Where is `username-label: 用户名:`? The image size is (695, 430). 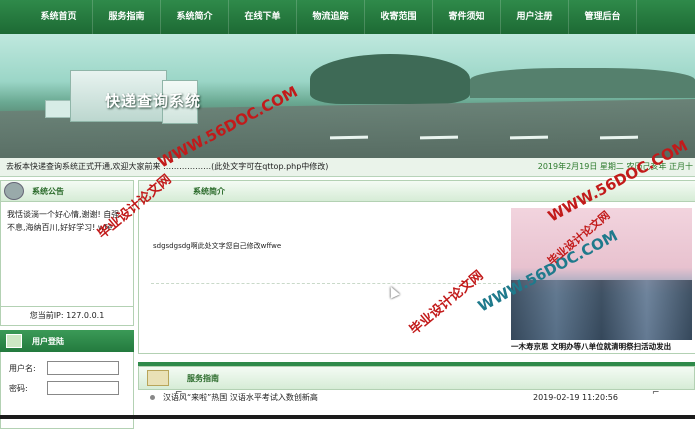
username-label: 用户名: is located at coordinates (22, 368).